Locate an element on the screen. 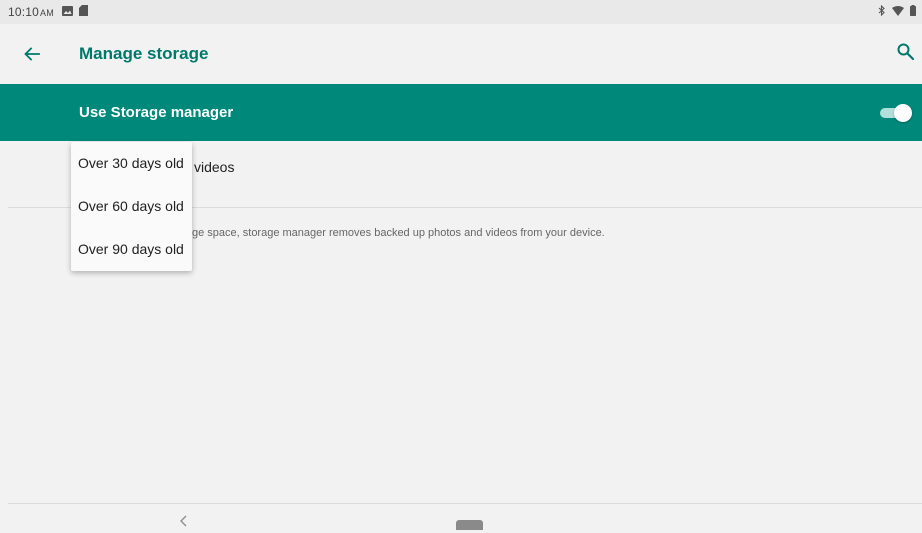 This screenshot has width=922, height=533. dropdown-option-60-days: Over 60 days old is located at coordinates (131, 206).